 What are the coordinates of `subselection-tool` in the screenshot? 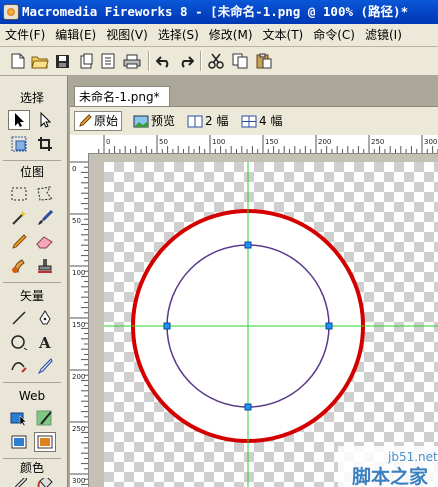 It's located at (45, 120).